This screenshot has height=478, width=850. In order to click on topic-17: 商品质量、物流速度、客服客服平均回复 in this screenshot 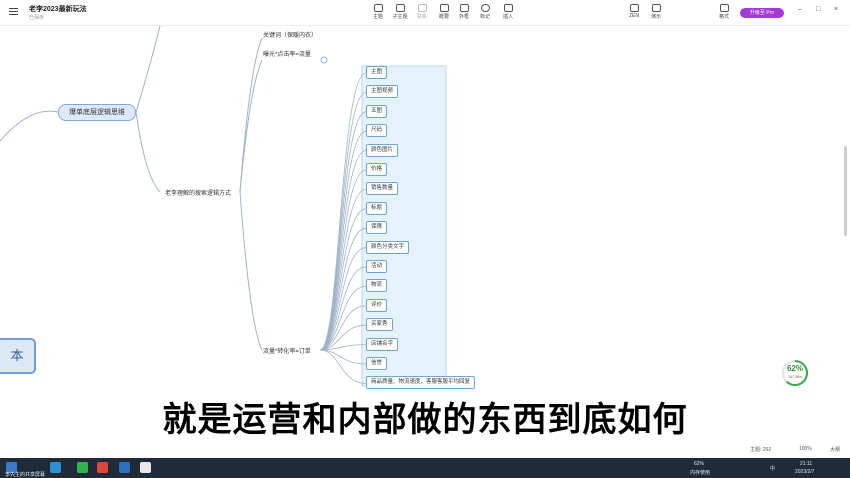, I will do `click(421, 383)`.